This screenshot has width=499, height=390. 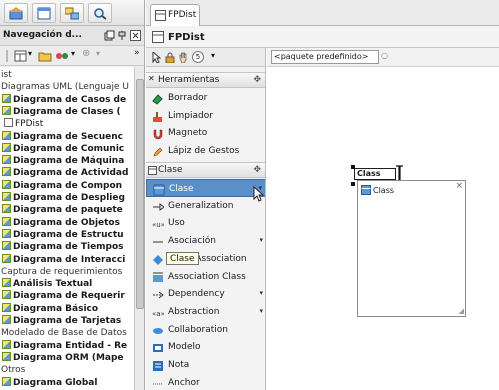 What do you see at coordinates (109, 35) in the screenshot?
I see `detach-icon` at bounding box center [109, 35].